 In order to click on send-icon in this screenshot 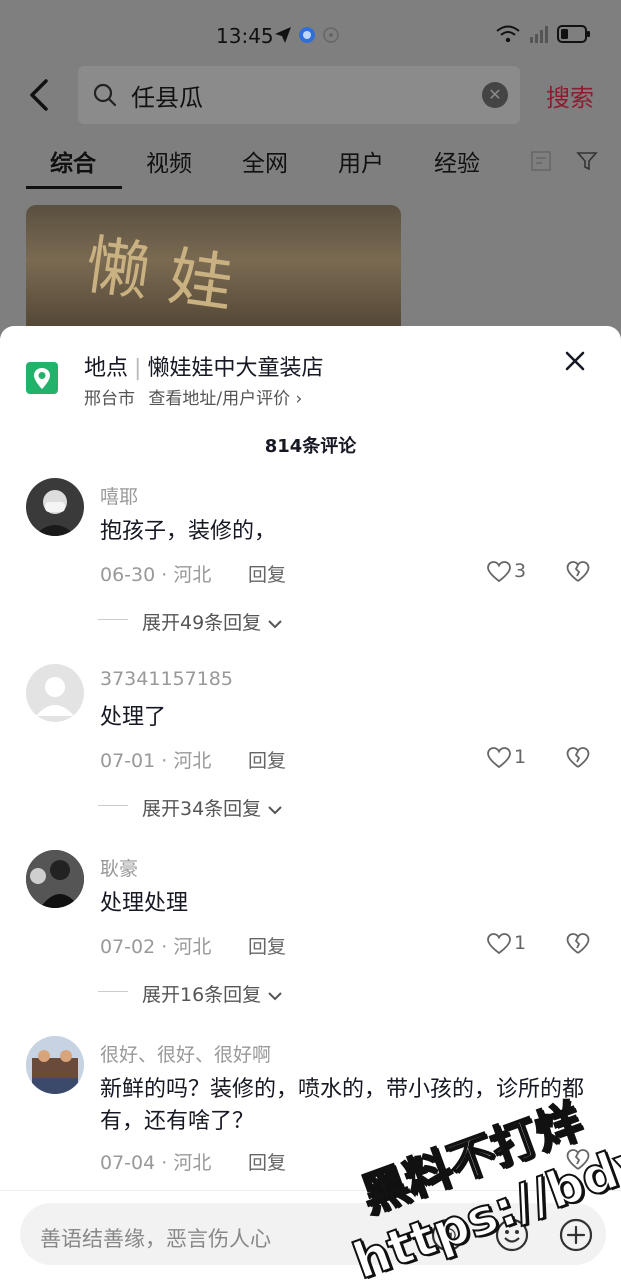, I will do `click(283, 35)`.